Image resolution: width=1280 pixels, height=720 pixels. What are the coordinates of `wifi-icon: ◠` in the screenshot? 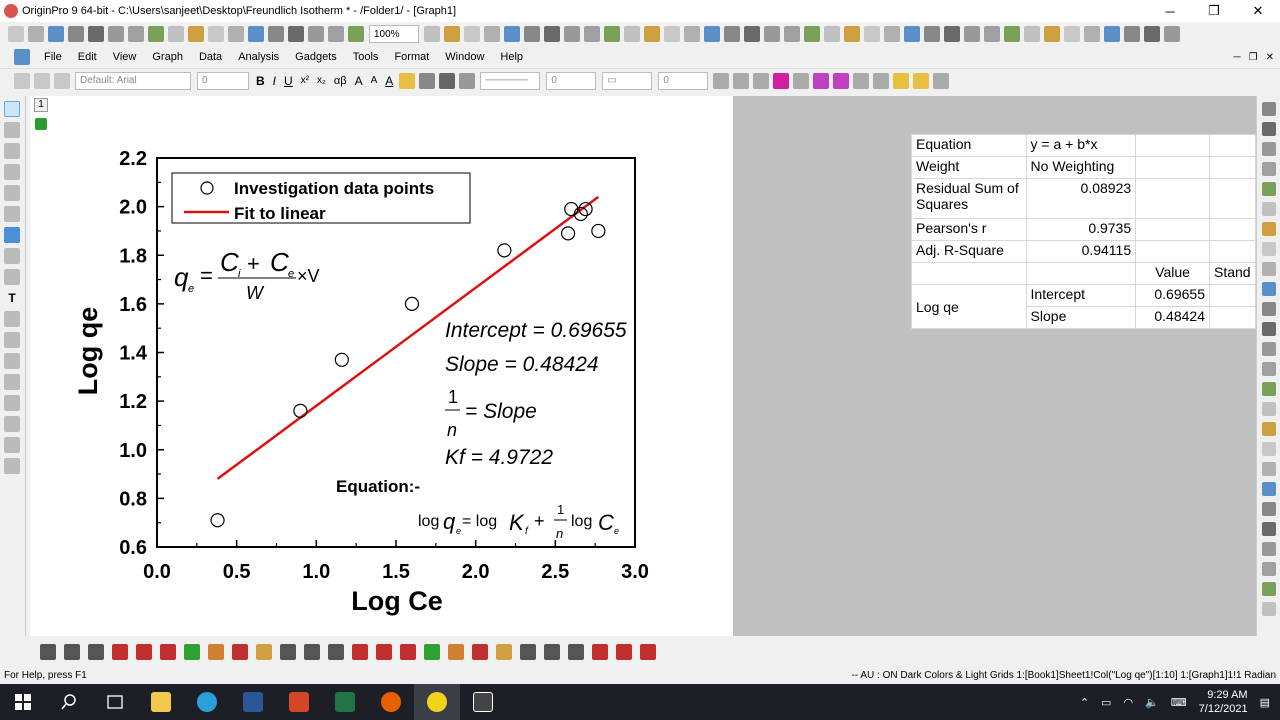 It's located at (1128, 702).